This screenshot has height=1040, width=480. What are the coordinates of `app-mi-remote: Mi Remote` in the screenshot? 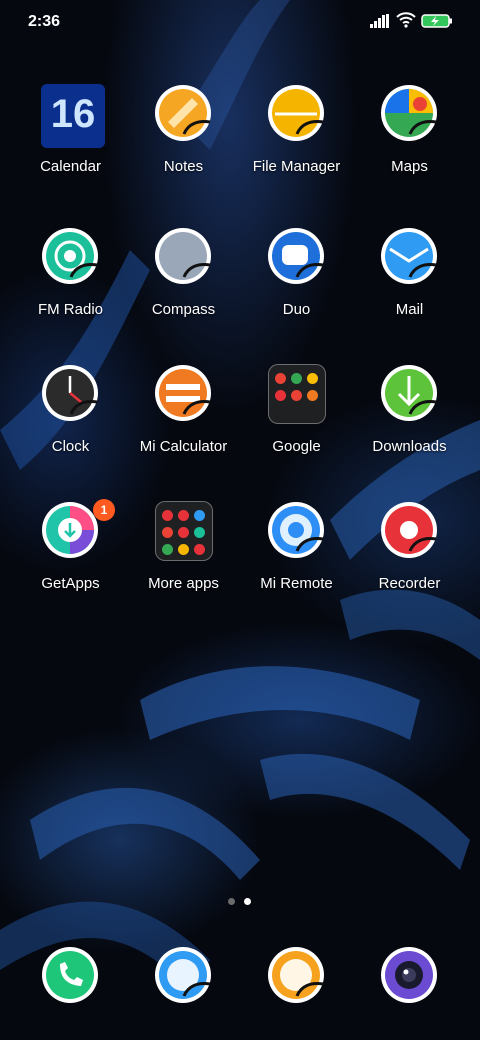 It's located at (296, 561).